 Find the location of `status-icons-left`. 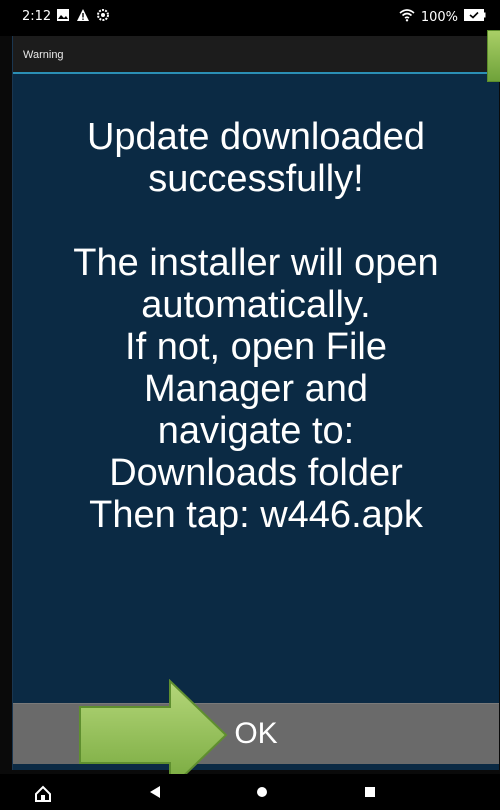

status-icons-left is located at coordinates (83, 17).